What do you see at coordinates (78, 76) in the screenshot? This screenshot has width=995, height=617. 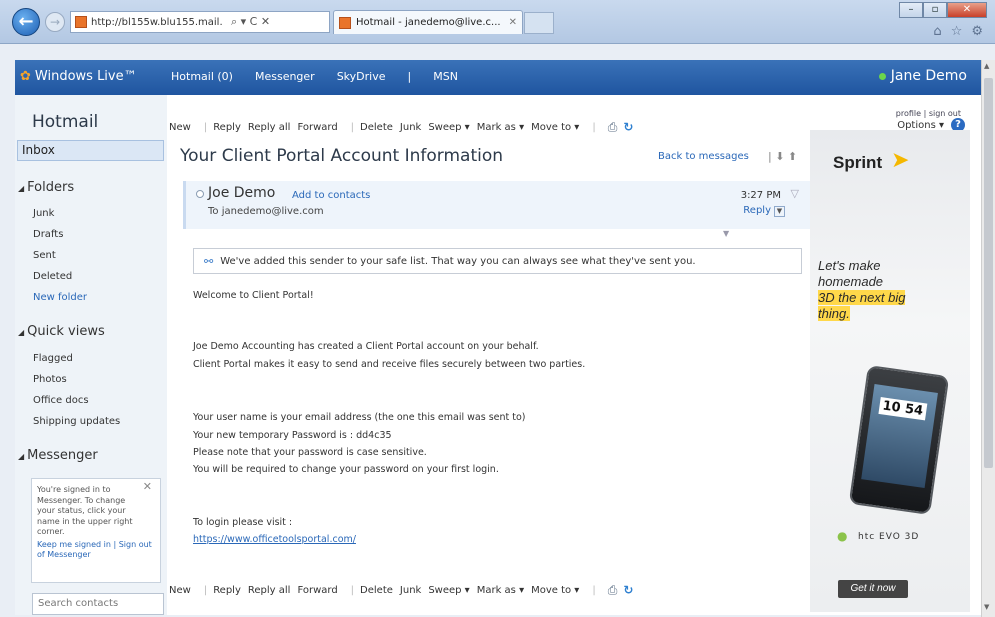 I see `windows-live-logo: ✿ Windows Live™` at bounding box center [78, 76].